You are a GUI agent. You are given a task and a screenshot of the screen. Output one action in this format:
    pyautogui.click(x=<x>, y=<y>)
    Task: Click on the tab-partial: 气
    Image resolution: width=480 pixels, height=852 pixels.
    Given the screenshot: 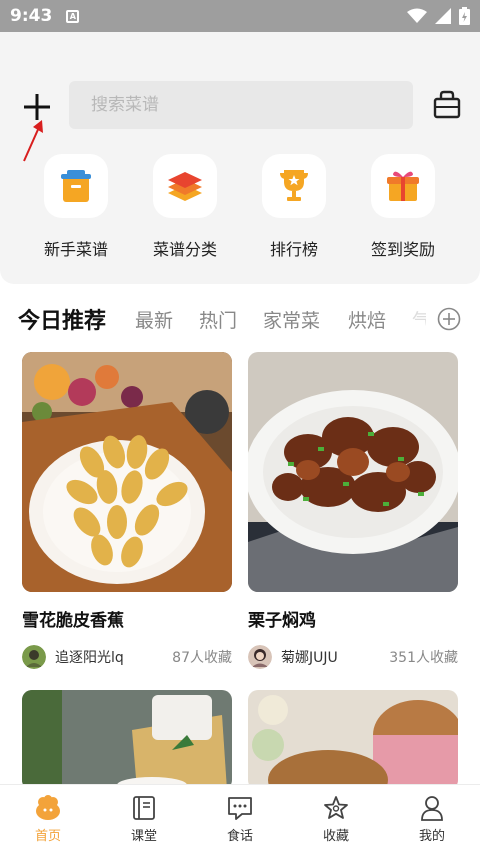 What is the action you would take?
    pyautogui.click(x=419, y=319)
    